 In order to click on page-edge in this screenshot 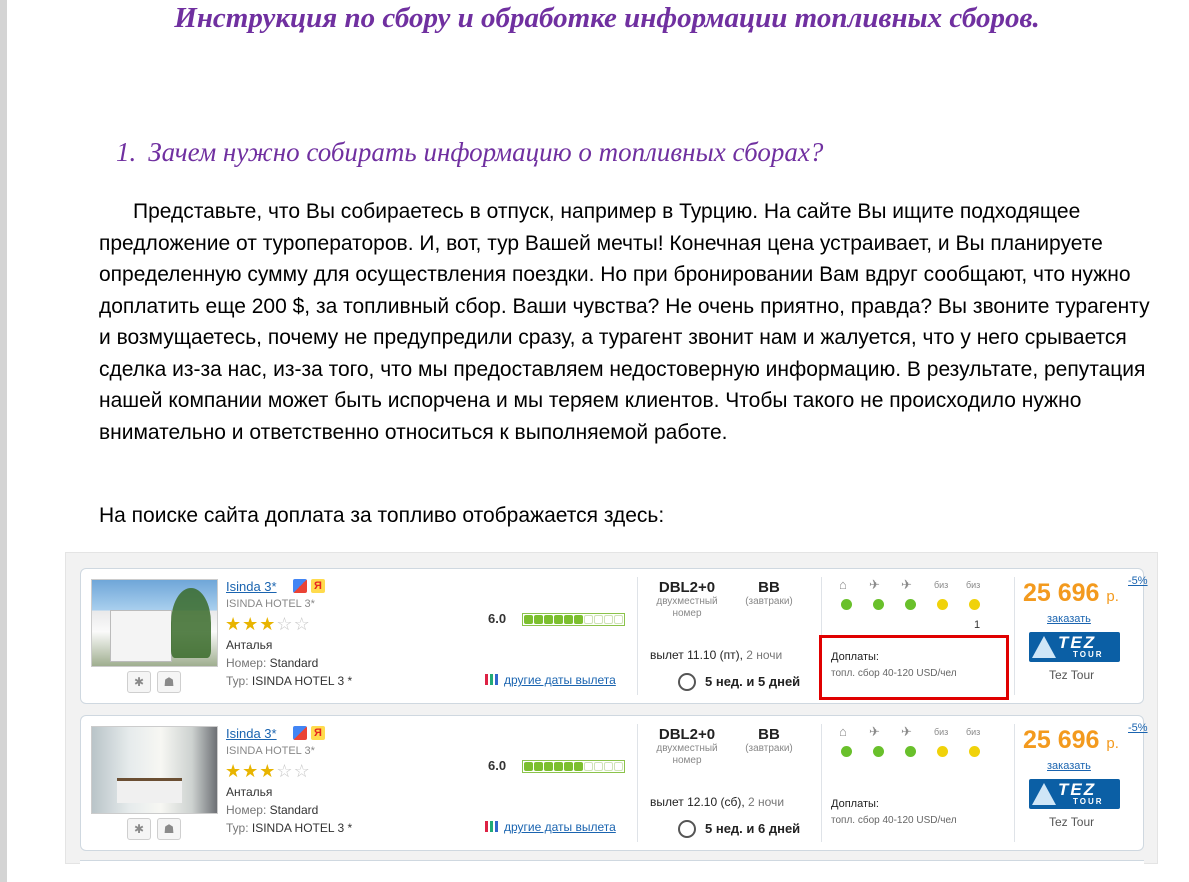, I will do `click(3, 441)`.